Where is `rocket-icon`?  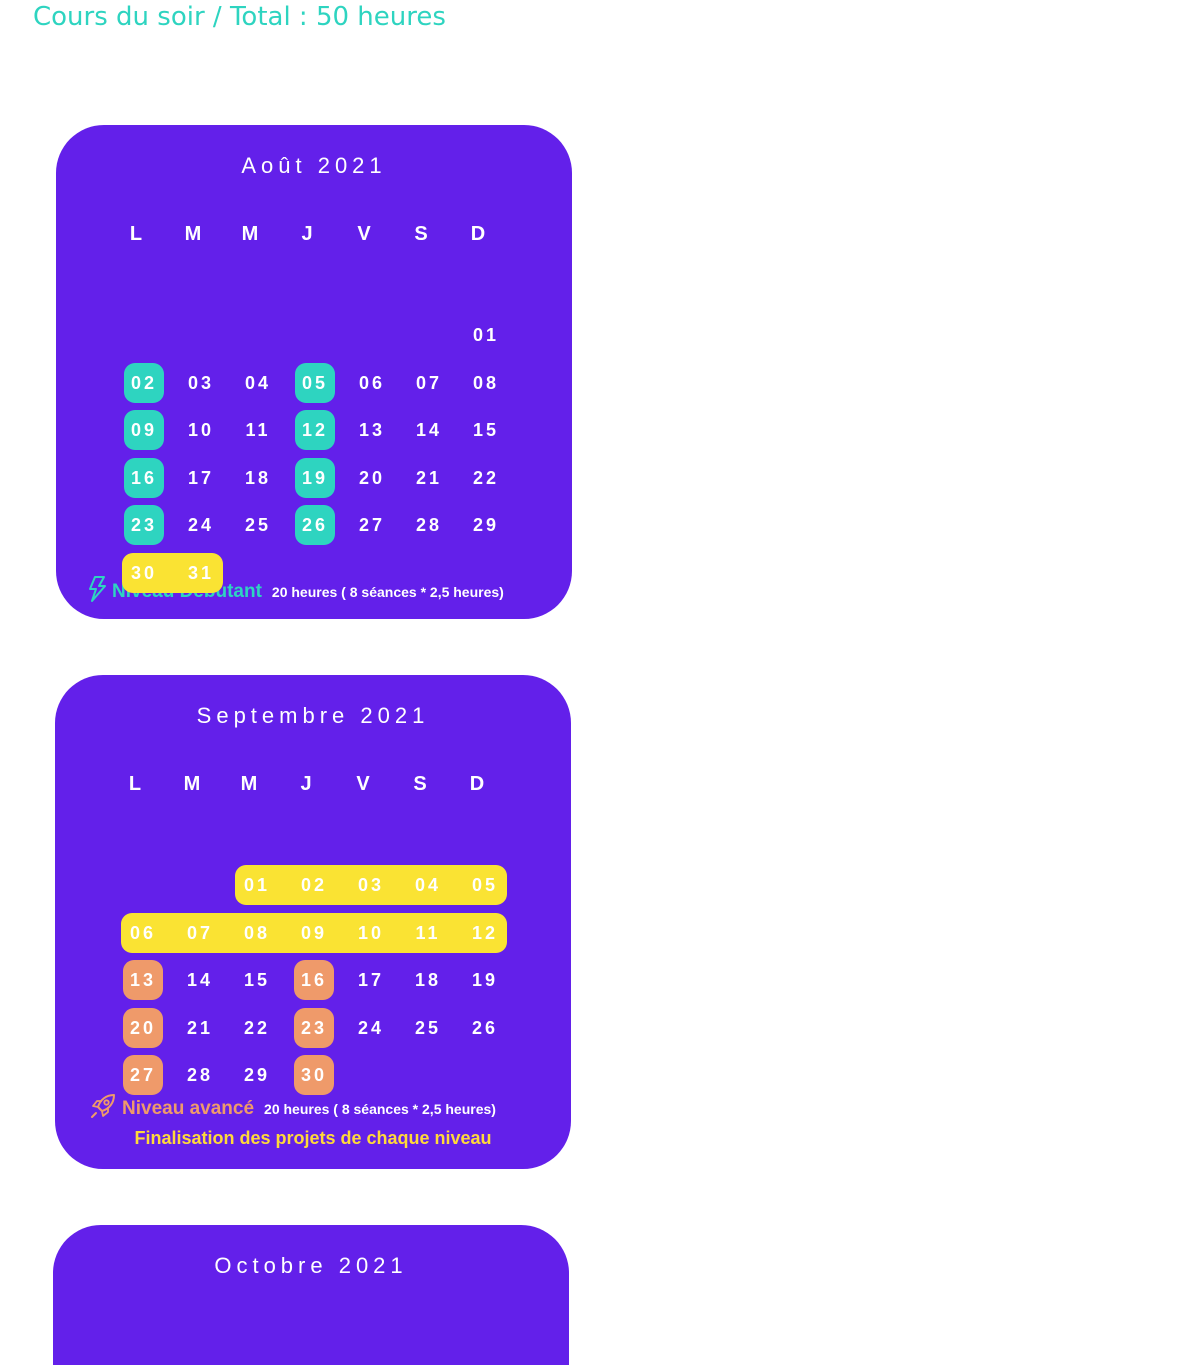 rocket-icon is located at coordinates (103, 1108).